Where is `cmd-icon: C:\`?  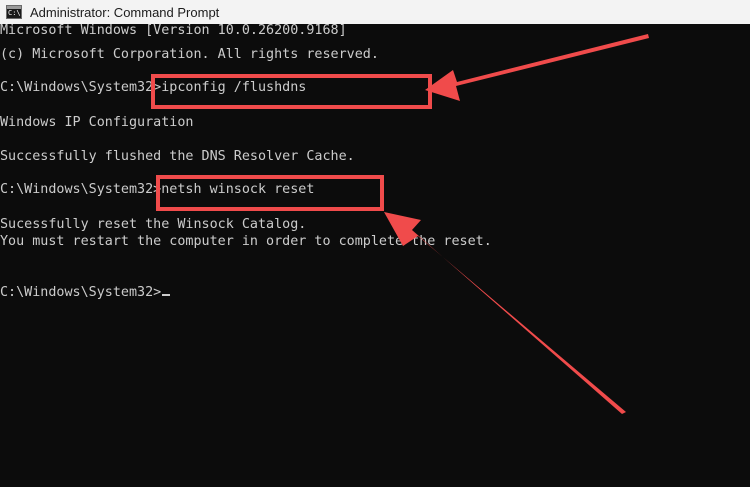
cmd-icon: C:\ is located at coordinates (14, 12).